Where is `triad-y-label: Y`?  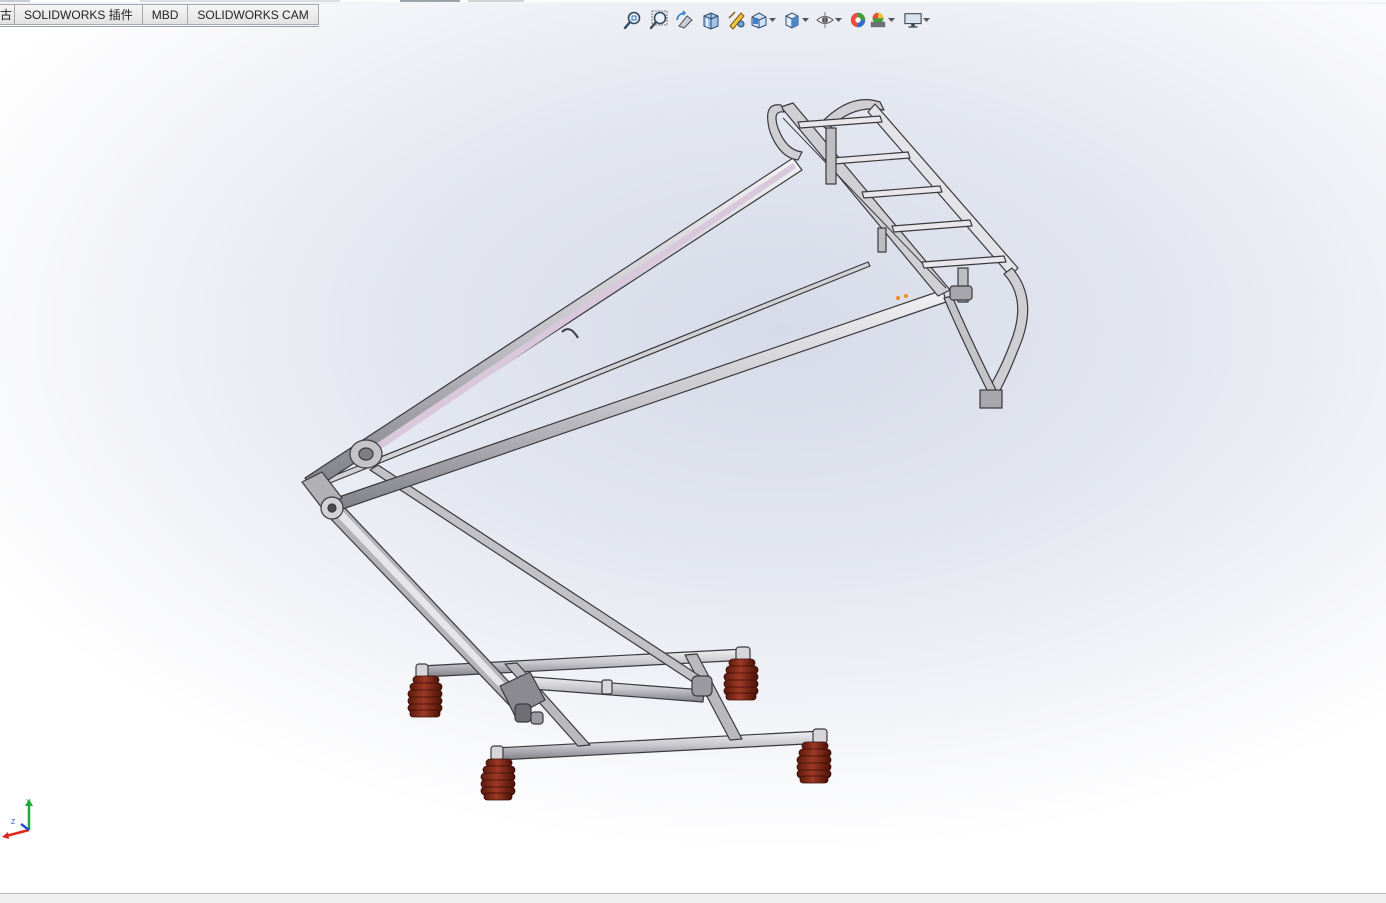 triad-y-label: Y is located at coordinates (28, 802).